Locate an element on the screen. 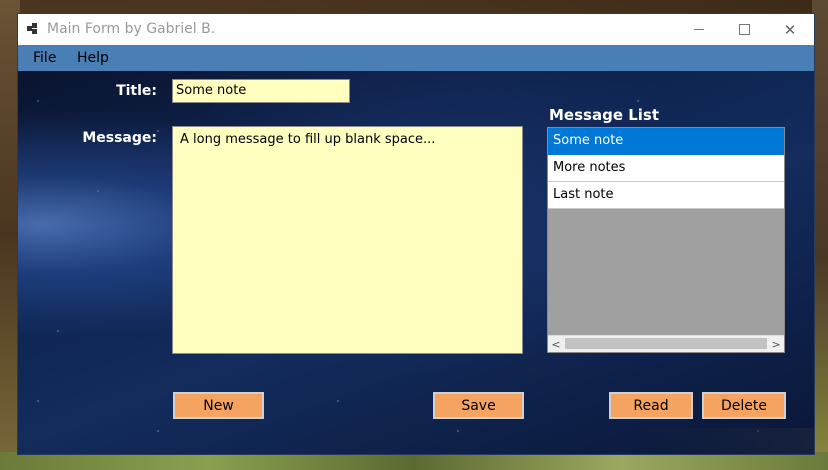  scrollbar-thumb is located at coordinates (666, 343).